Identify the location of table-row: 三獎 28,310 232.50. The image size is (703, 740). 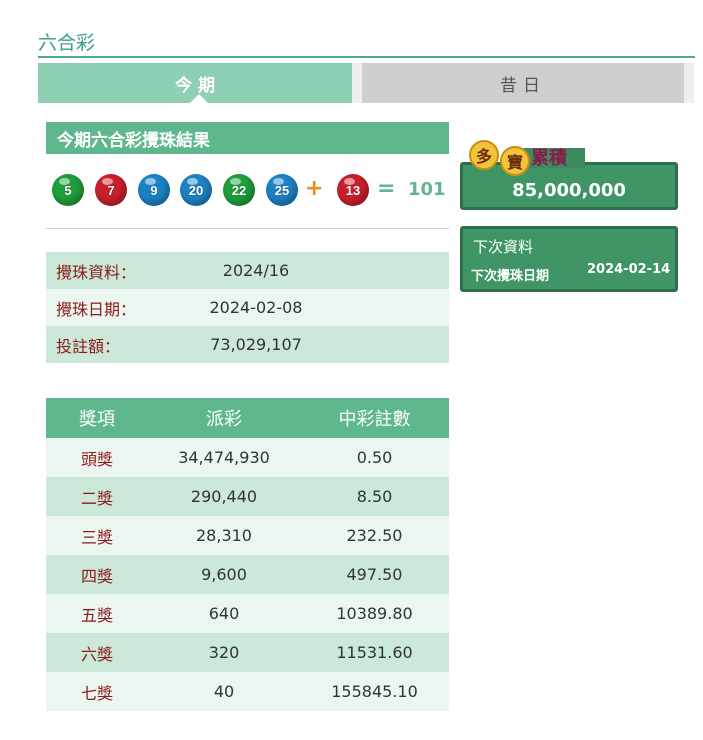
(247, 535).